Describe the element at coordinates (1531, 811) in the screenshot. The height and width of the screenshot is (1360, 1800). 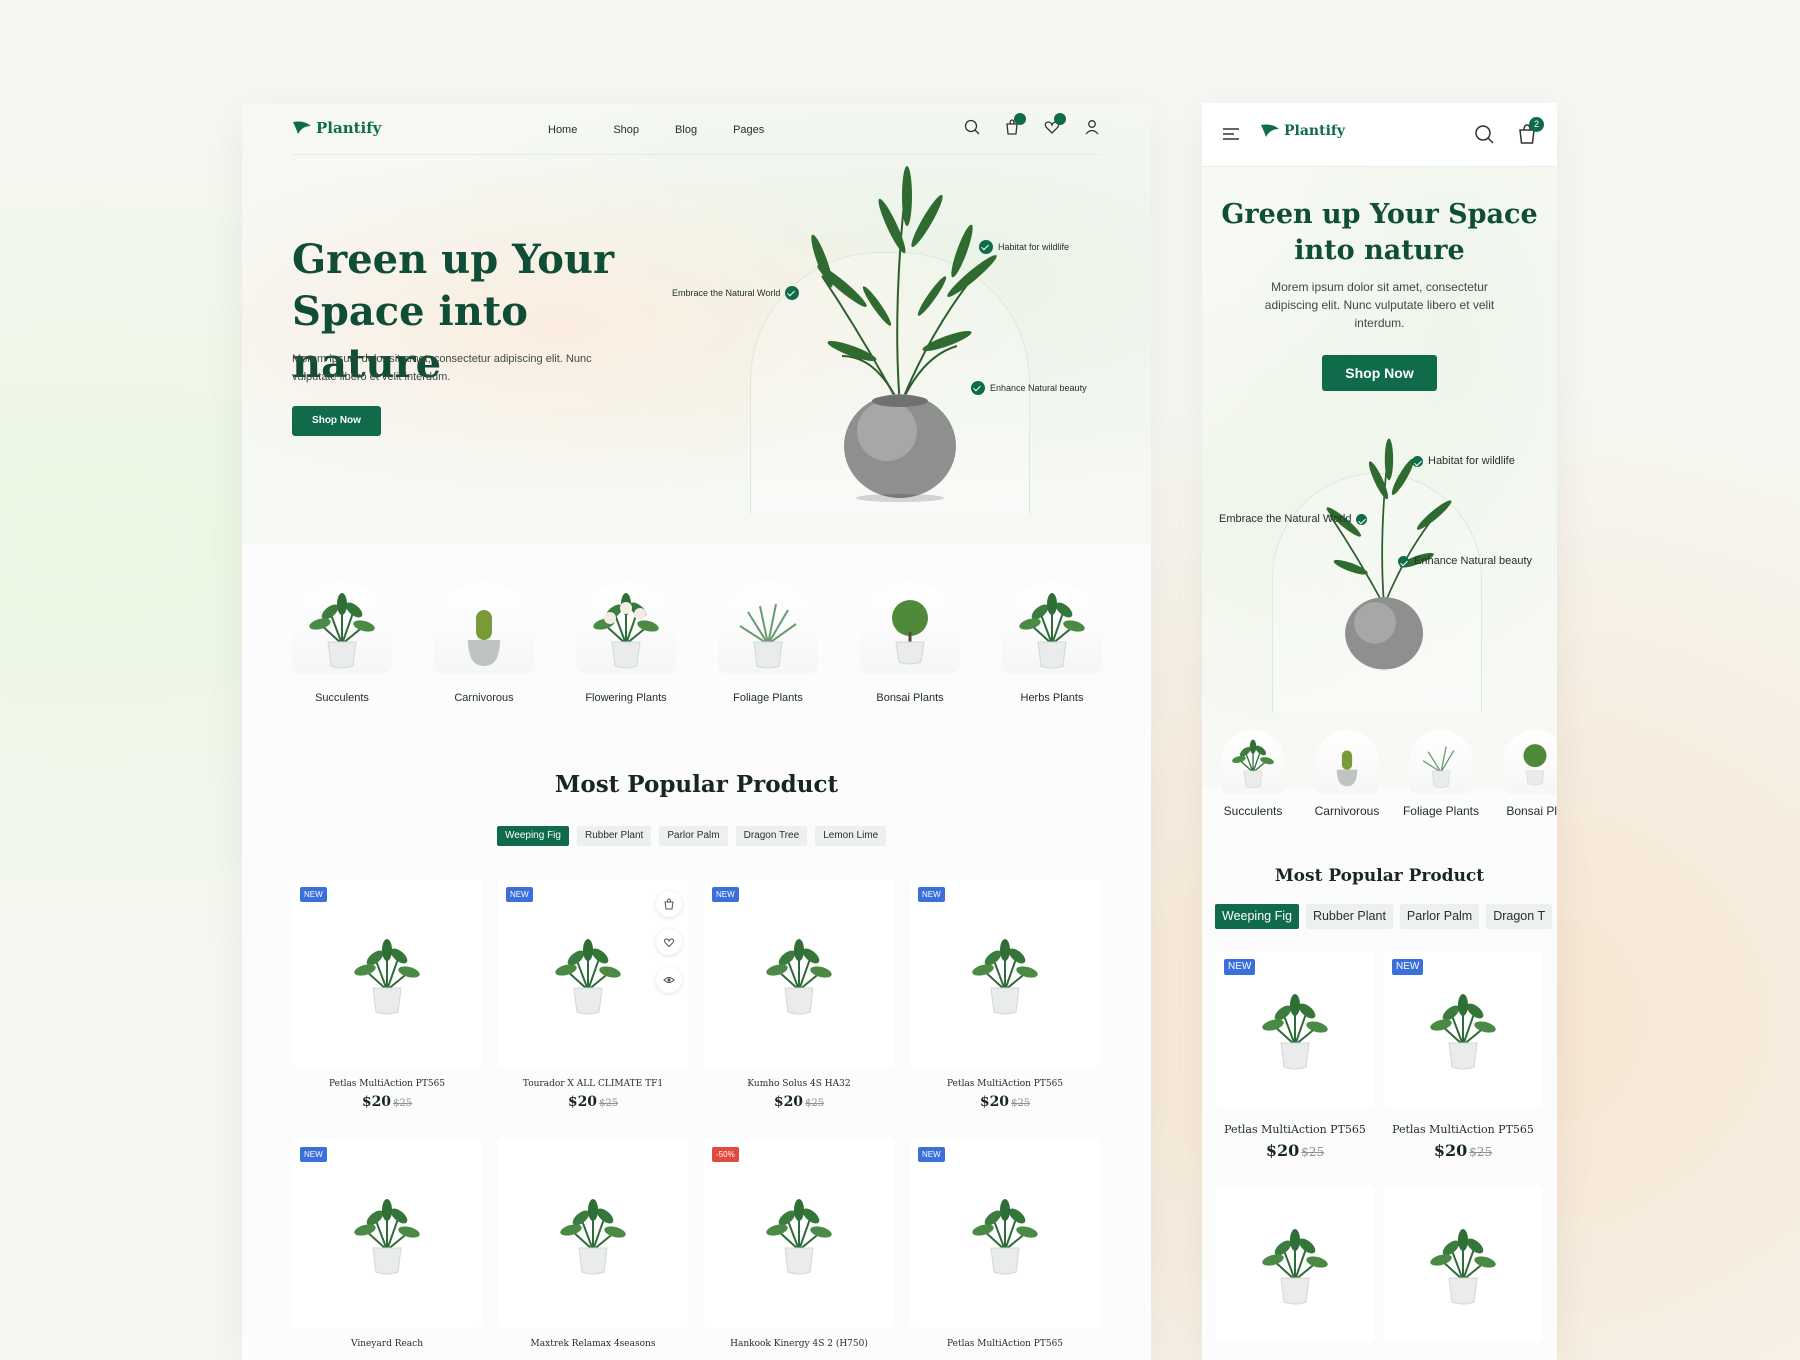
I see `category-label: Bonsai Pla` at that location.